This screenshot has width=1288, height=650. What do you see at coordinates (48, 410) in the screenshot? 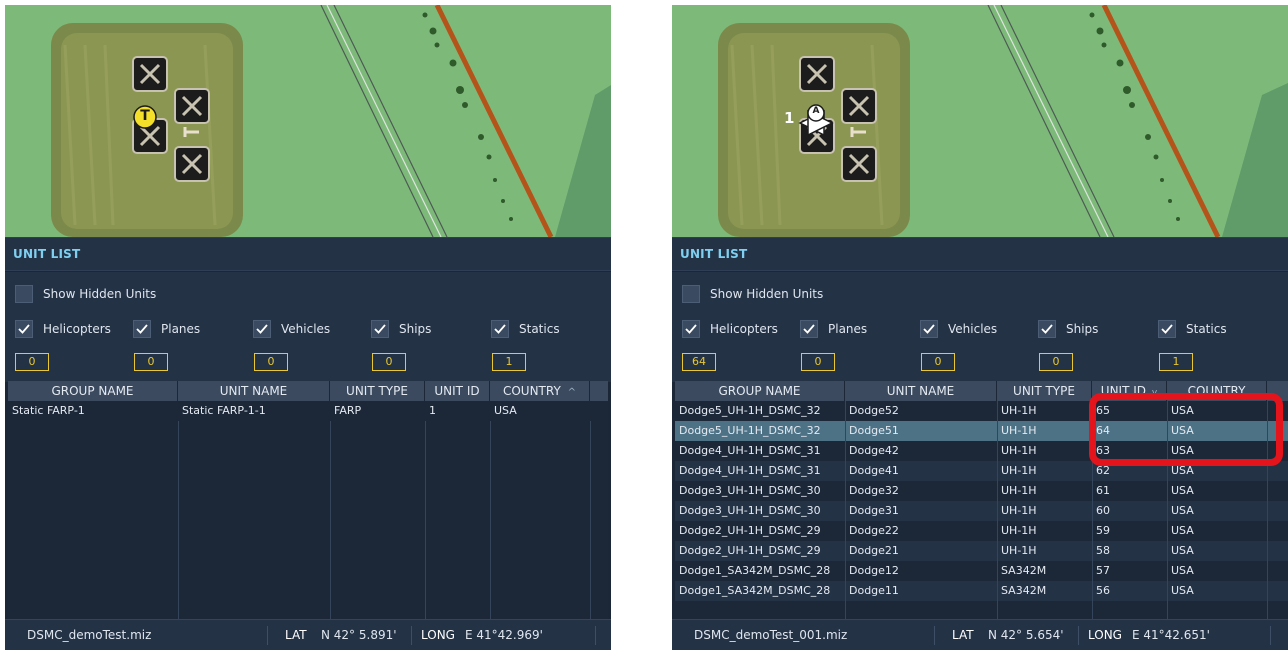
I see `cell-group: Static FARP-1` at bounding box center [48, 410].